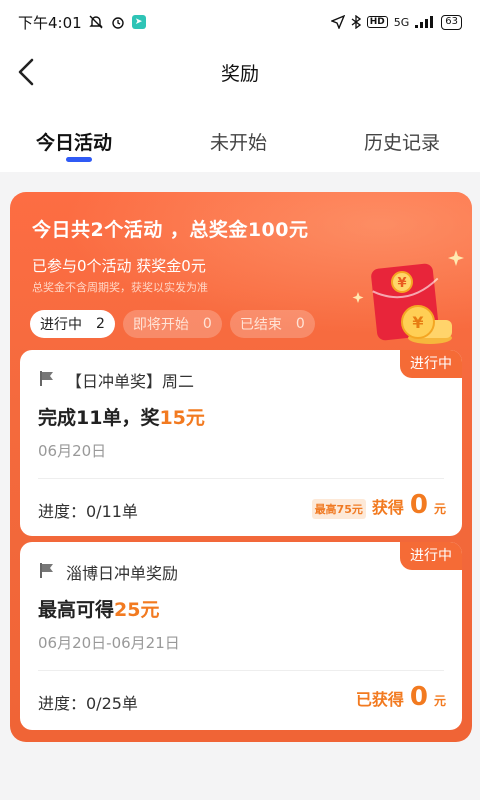 The height and width of the screenshot is (800, 480). Describe the element at coordinates (96, 22) in the screenshot. I see `mute-bell-icon` at that location.